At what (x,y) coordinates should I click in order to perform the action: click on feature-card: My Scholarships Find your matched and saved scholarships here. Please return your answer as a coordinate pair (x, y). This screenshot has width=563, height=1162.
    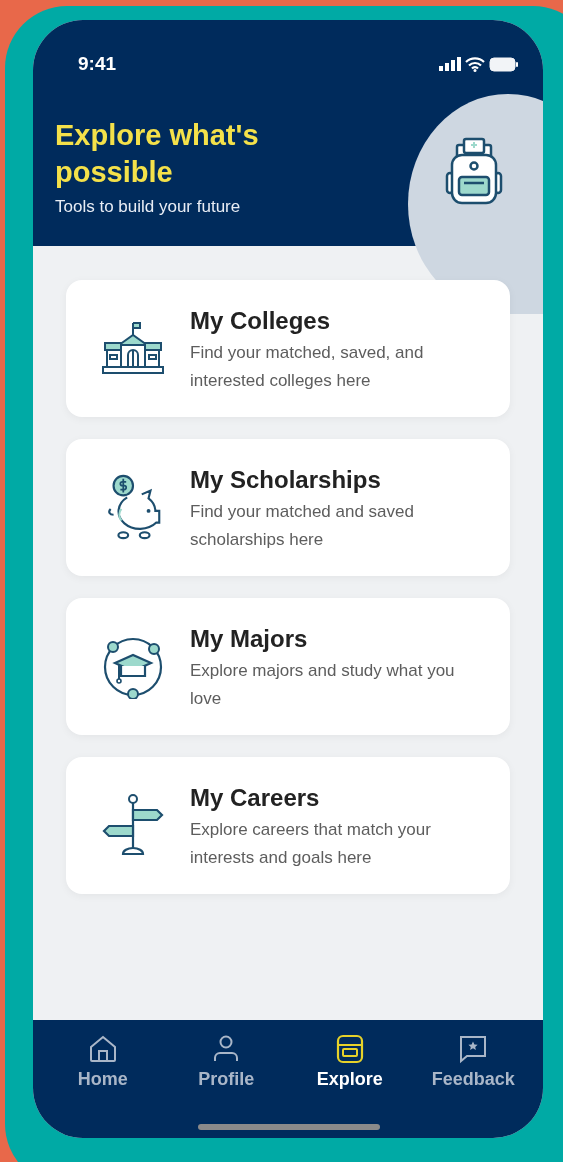
    Looking at the image, I should click on (288, 507).